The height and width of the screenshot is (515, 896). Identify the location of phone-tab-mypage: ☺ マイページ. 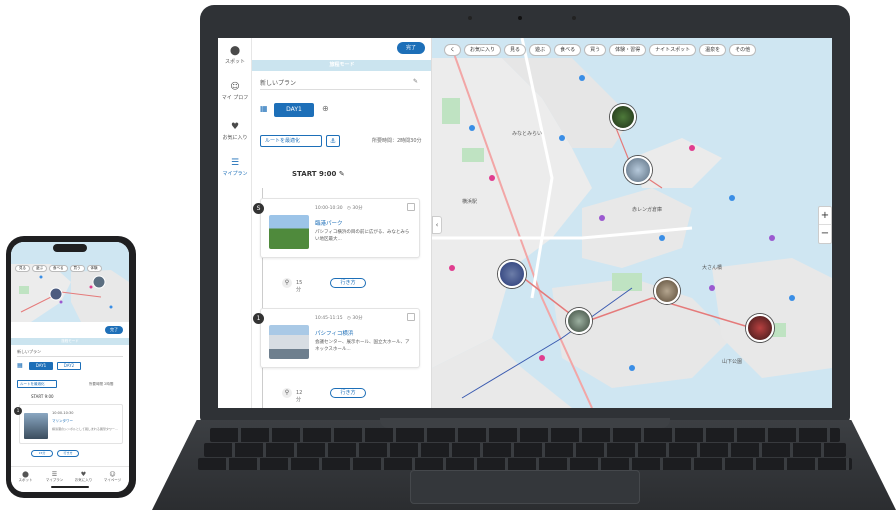
(112, 477).